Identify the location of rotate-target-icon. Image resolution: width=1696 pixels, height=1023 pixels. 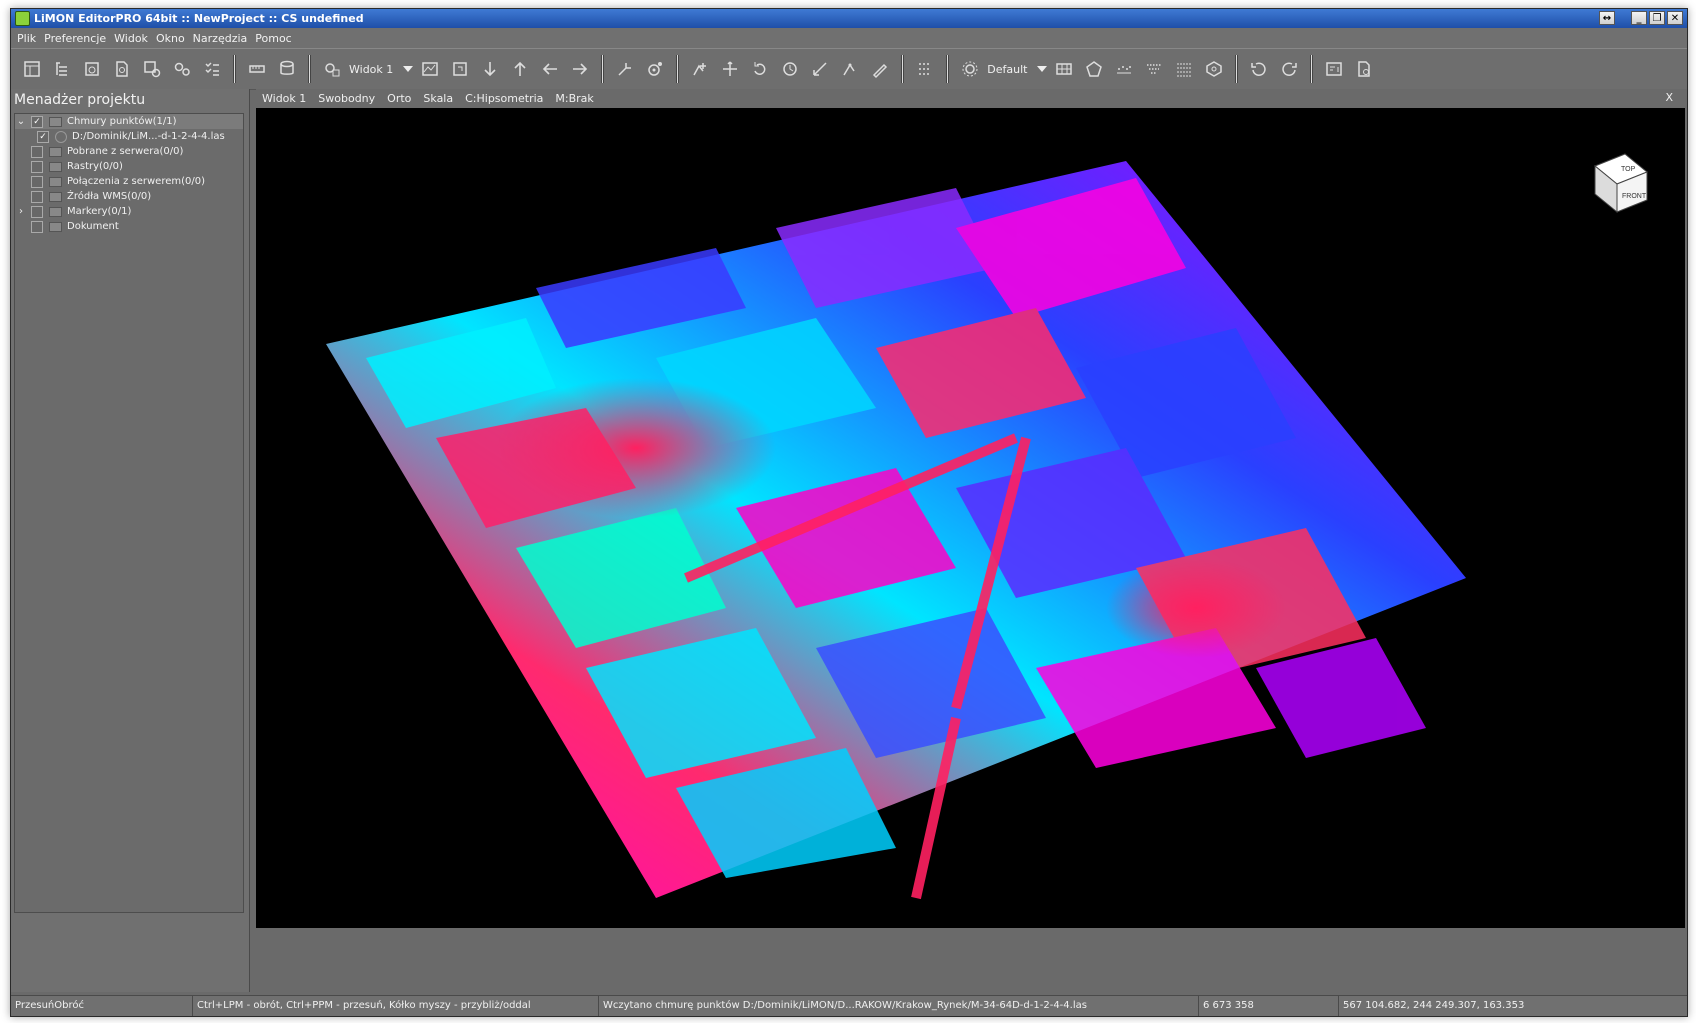
(655, 69).